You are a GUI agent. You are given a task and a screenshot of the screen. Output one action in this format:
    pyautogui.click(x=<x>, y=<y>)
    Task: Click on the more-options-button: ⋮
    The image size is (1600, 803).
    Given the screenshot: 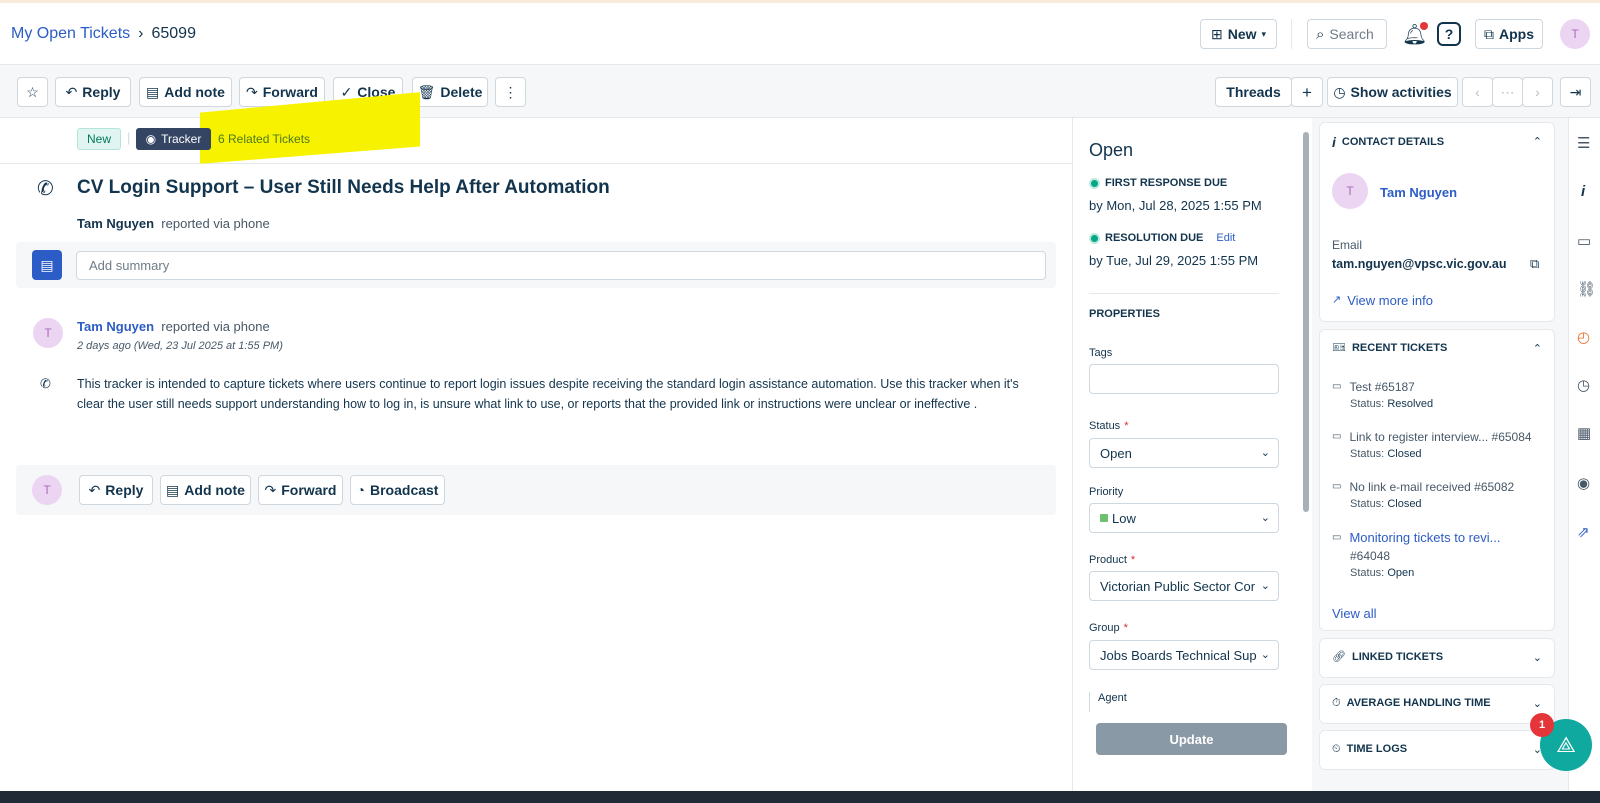 What is the action you would take?
    pyautogui.click(x=510, y=92)
    